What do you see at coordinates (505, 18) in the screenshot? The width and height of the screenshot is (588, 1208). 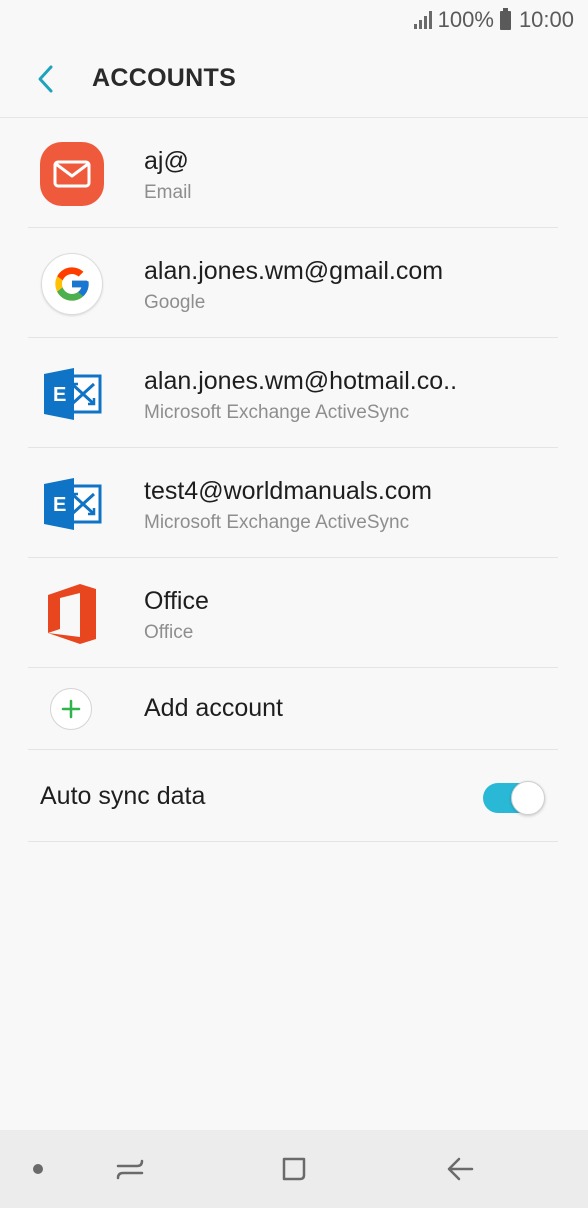 I see `battery-icon` at bounding box center [505, 18].